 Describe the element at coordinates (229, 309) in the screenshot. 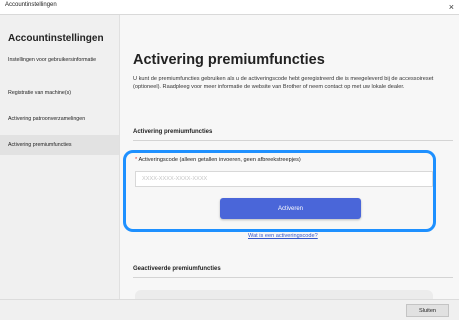

I see `footer-bar: Sluiten` at that location.